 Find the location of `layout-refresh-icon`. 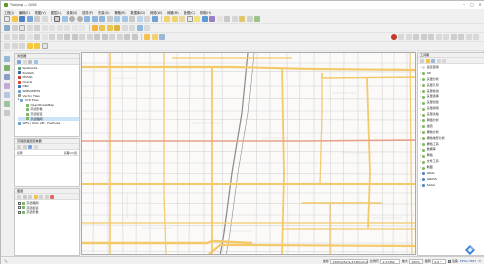

layout-refresh-icon is located at coordinates (401, 37).